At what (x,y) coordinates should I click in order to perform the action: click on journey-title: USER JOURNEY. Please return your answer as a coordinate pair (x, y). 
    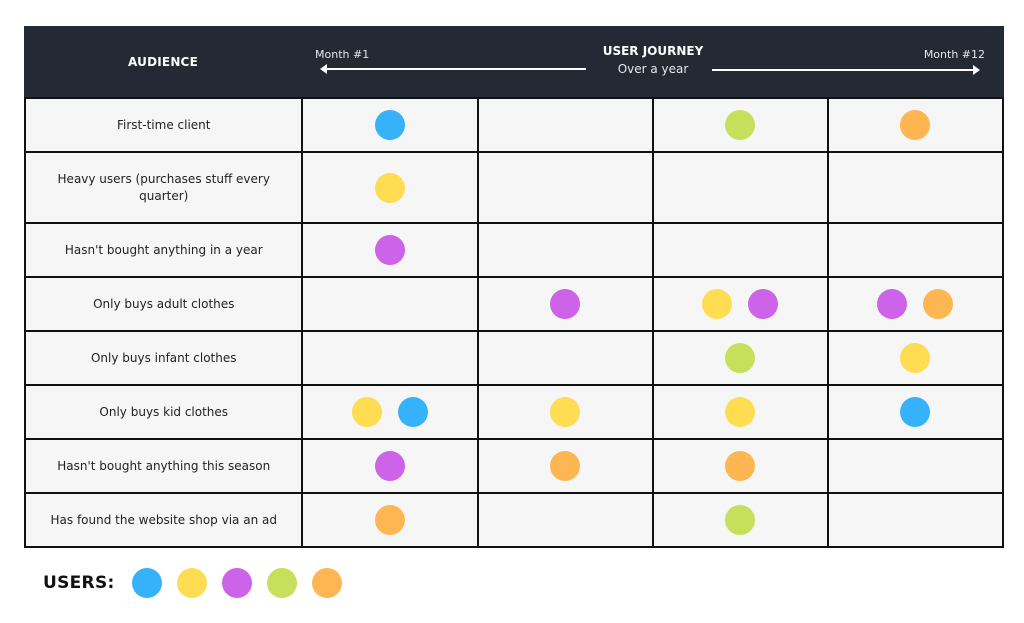
    Looking at the image, I should click on (653, 51).